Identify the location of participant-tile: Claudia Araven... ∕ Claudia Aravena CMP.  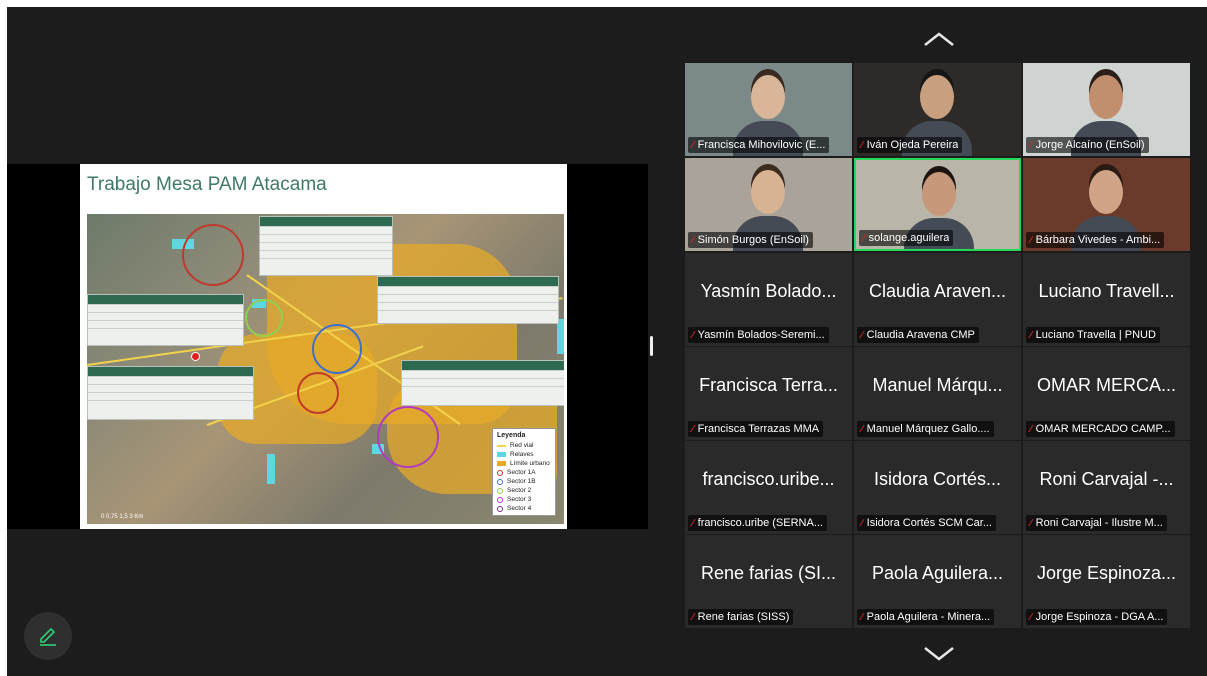
(937, 299).